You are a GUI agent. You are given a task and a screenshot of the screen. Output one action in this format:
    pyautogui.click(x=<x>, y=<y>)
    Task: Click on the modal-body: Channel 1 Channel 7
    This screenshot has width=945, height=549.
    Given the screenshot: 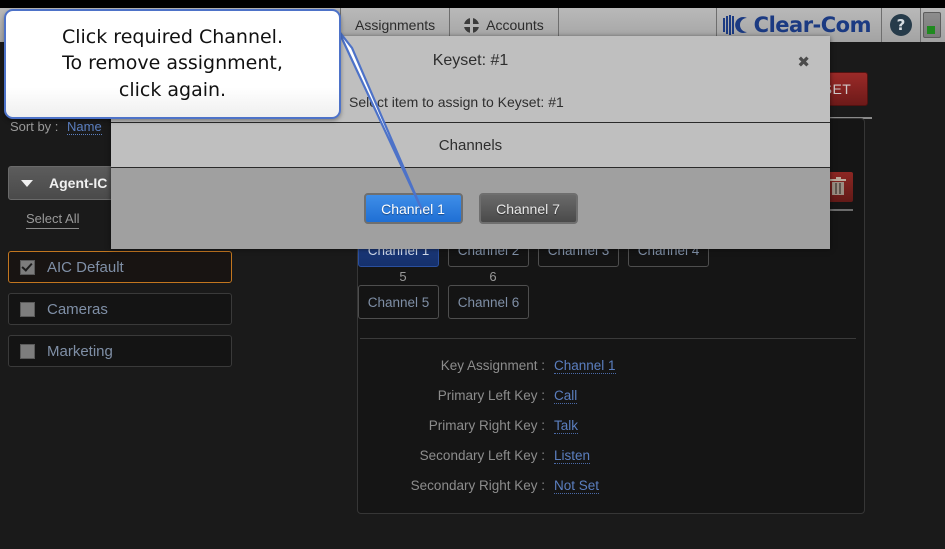 What is the action you would take?
    pyautogui.click(x=470, y=208)
    